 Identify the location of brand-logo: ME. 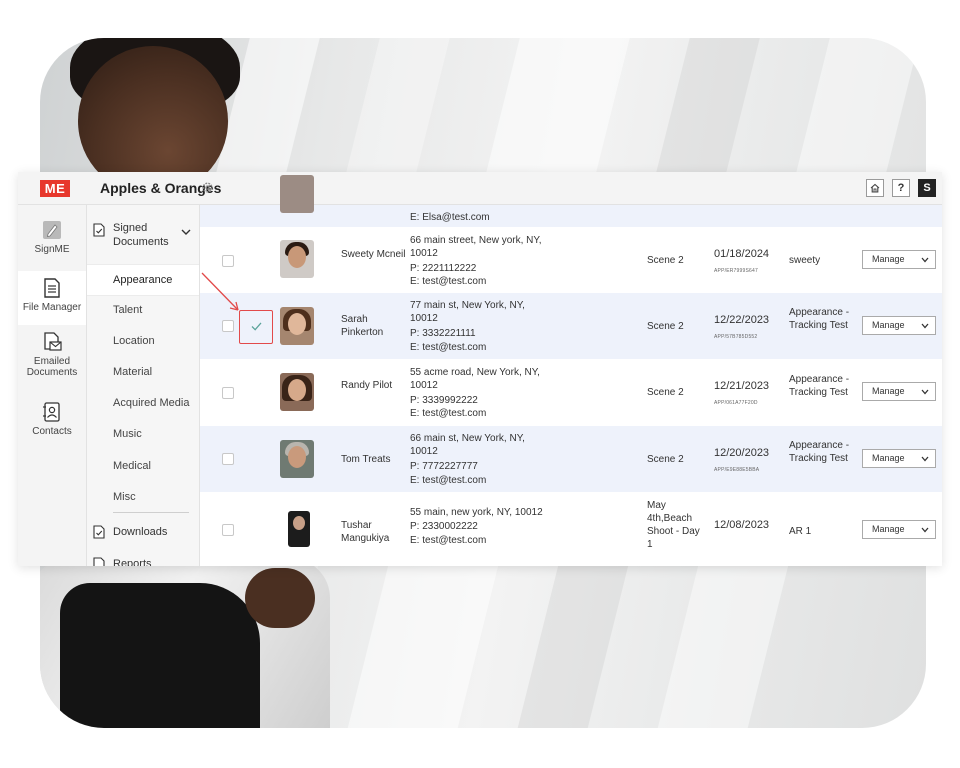
(55, 188).